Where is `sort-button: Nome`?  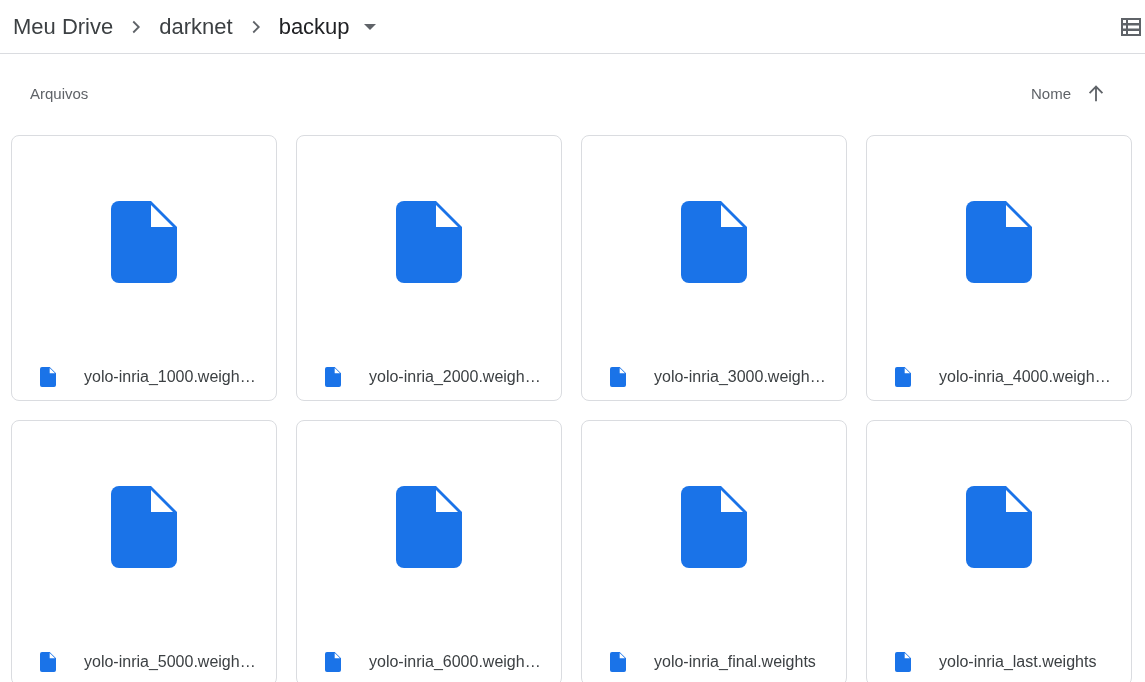 sort-button: Nome is located at coordinates (1051, 94).